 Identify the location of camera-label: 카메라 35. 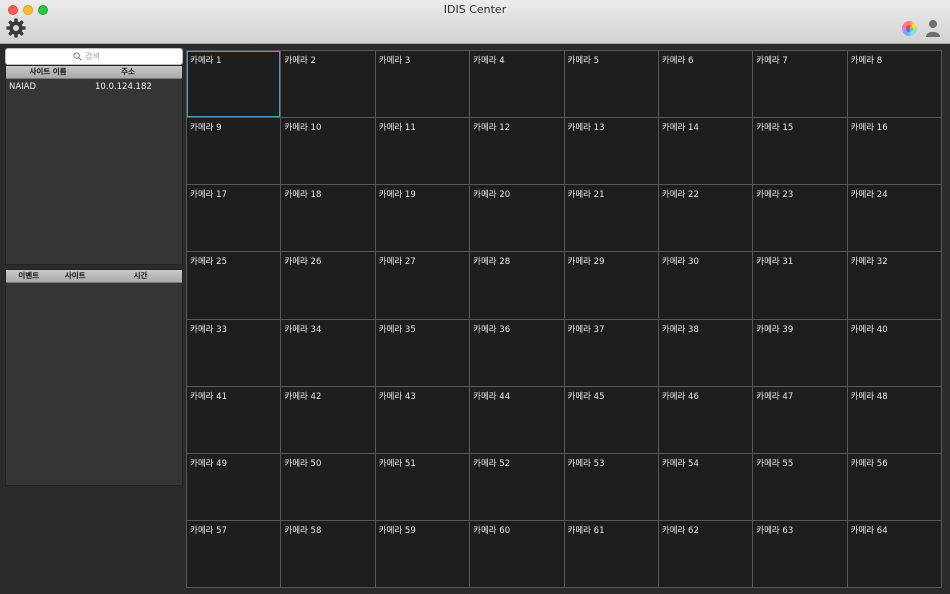
(397, 329).